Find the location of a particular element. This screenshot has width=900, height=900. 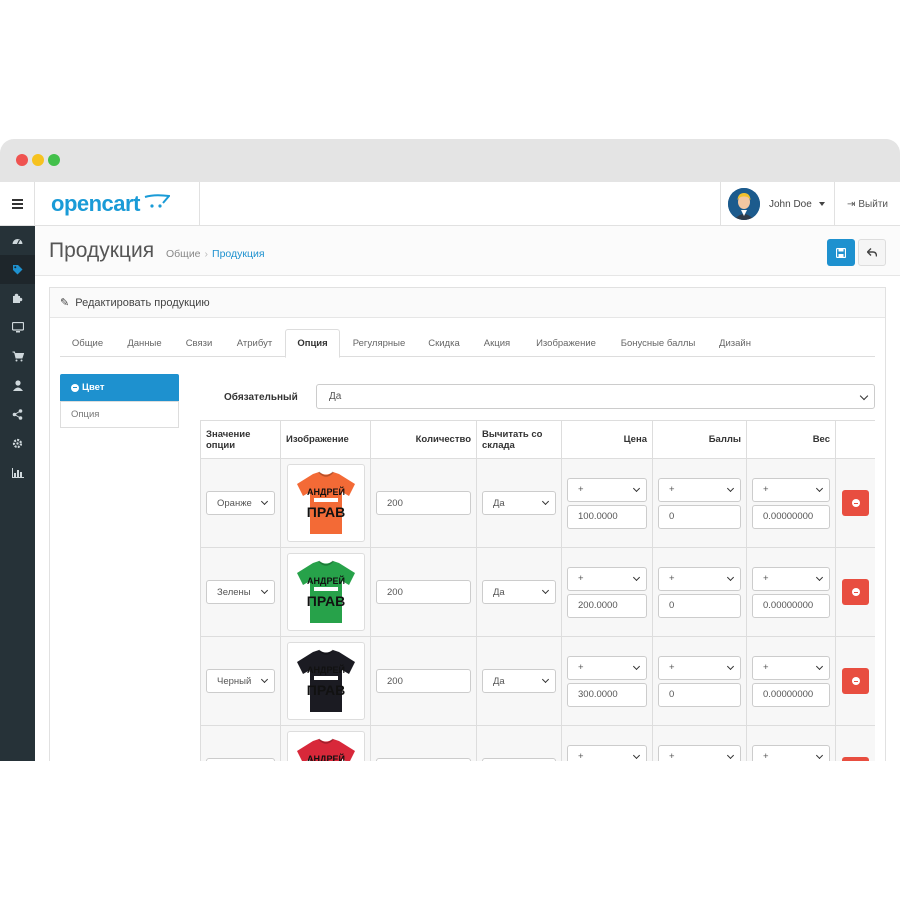

window-close-dot is located at coordinates (22, 160).